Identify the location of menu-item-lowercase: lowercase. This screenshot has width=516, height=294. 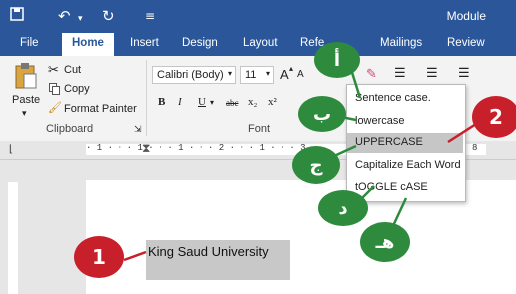
(405, 122).